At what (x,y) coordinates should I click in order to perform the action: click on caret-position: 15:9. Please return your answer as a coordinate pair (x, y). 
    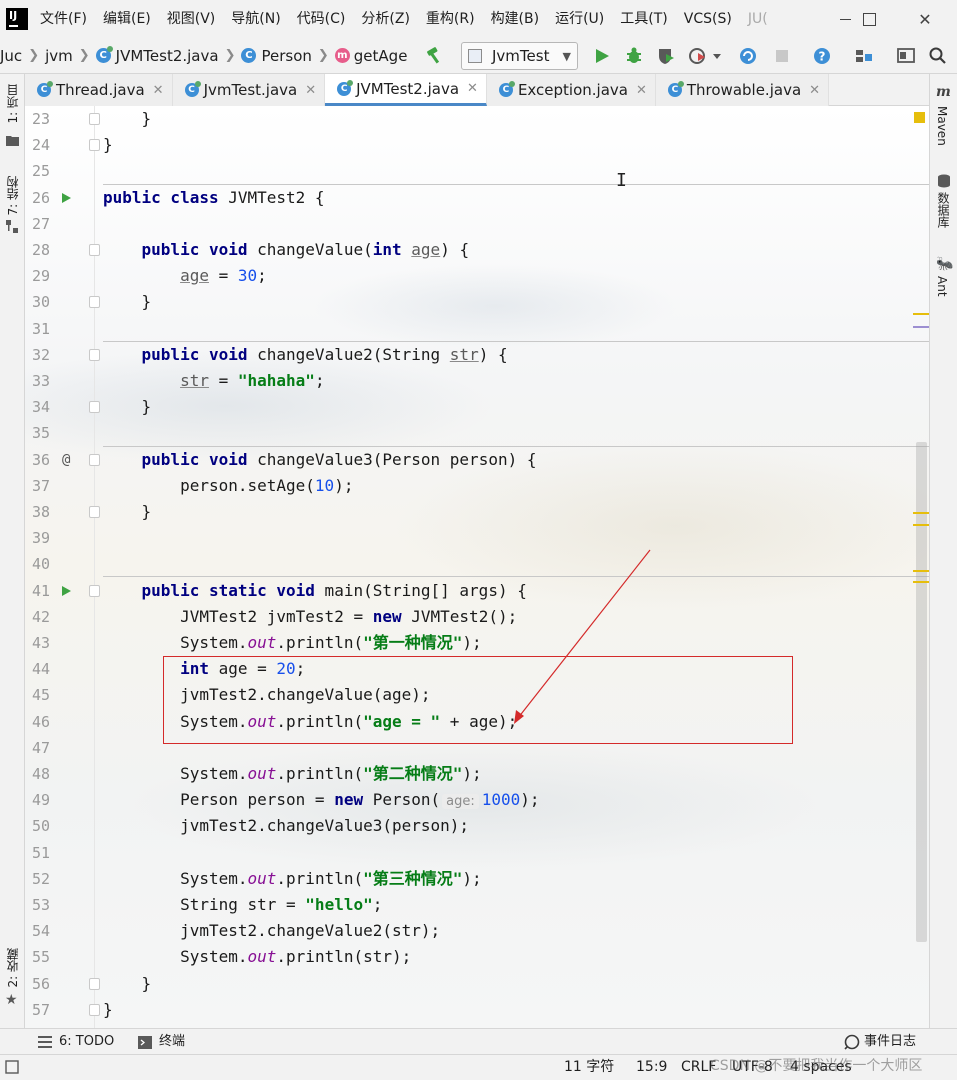
    Looking at the image, I should click on (651, 1067).